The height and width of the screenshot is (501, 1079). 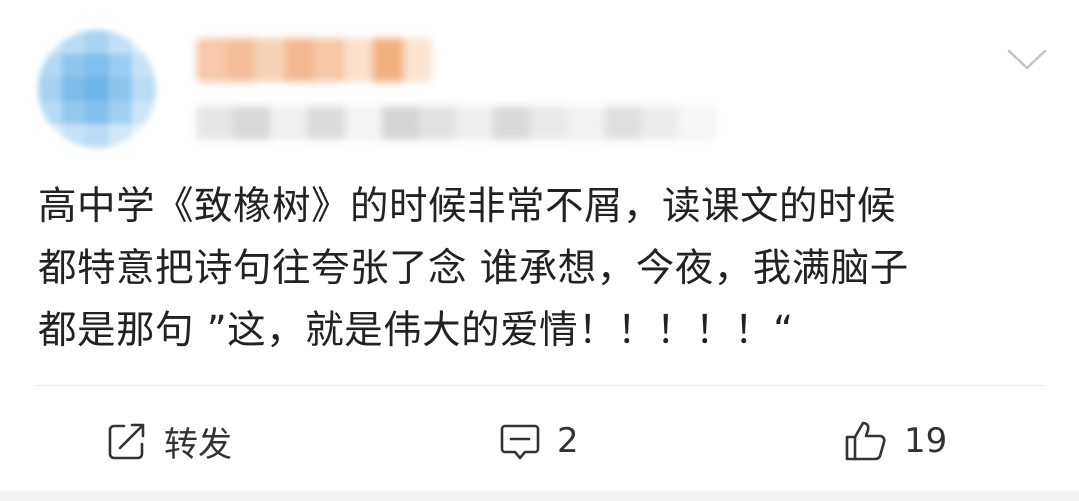 What do you see at coordinates (97, 89) in the screenshot?
I see `avatar` at bounding box center [97, 89].